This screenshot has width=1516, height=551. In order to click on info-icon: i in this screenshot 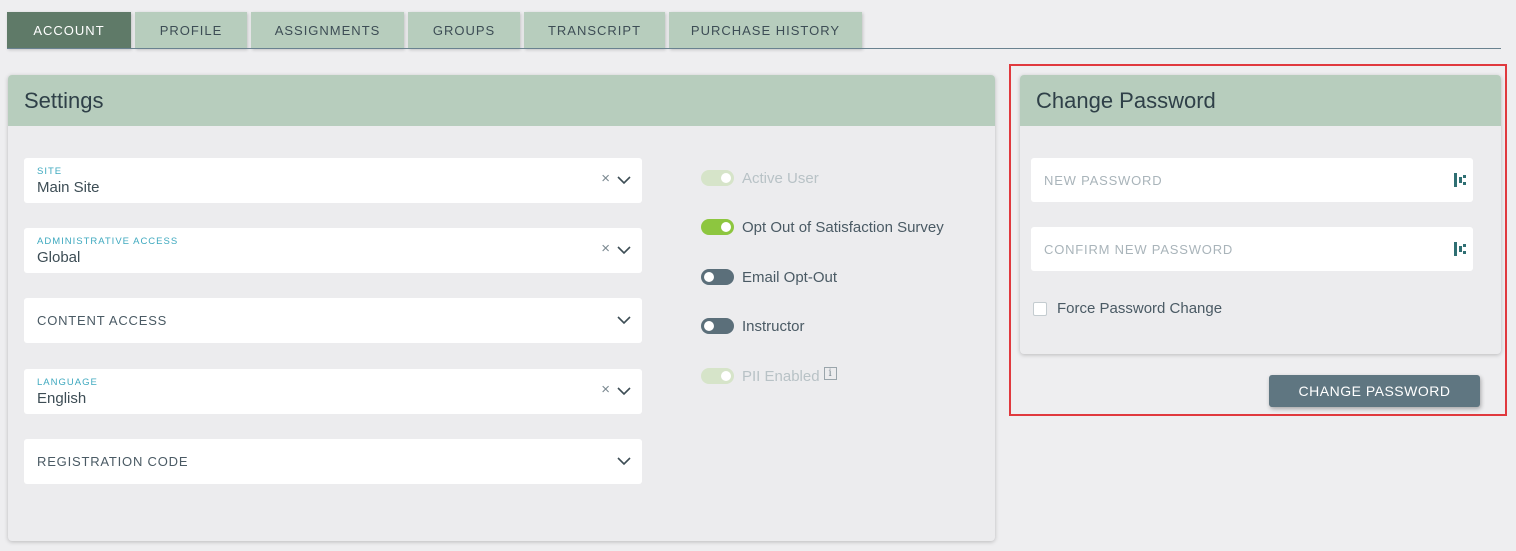, I will do `click(830, 373)`.